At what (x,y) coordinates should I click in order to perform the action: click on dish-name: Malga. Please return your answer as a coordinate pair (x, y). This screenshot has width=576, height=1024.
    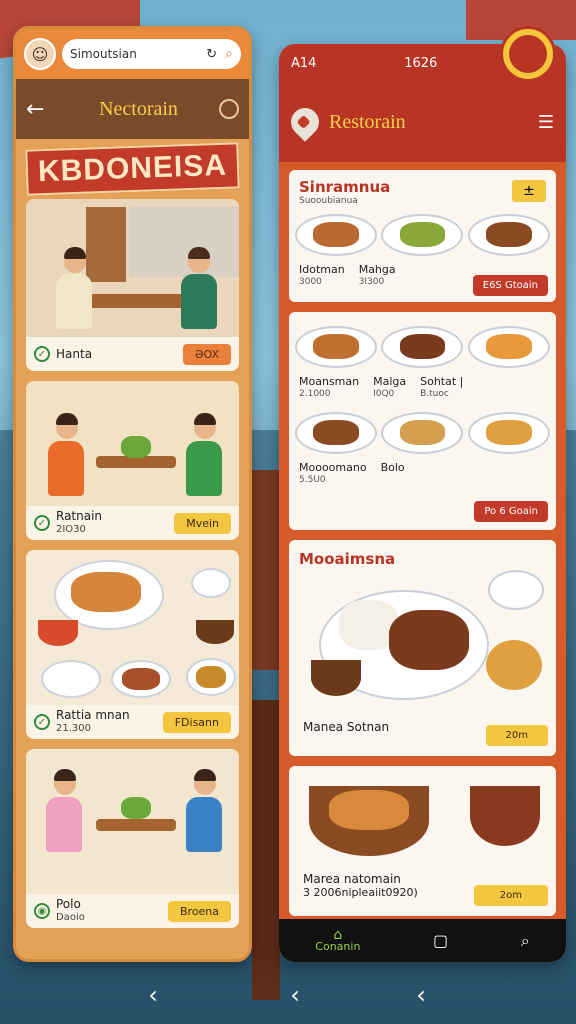
    Looking at the image, I should click on (390, 381).